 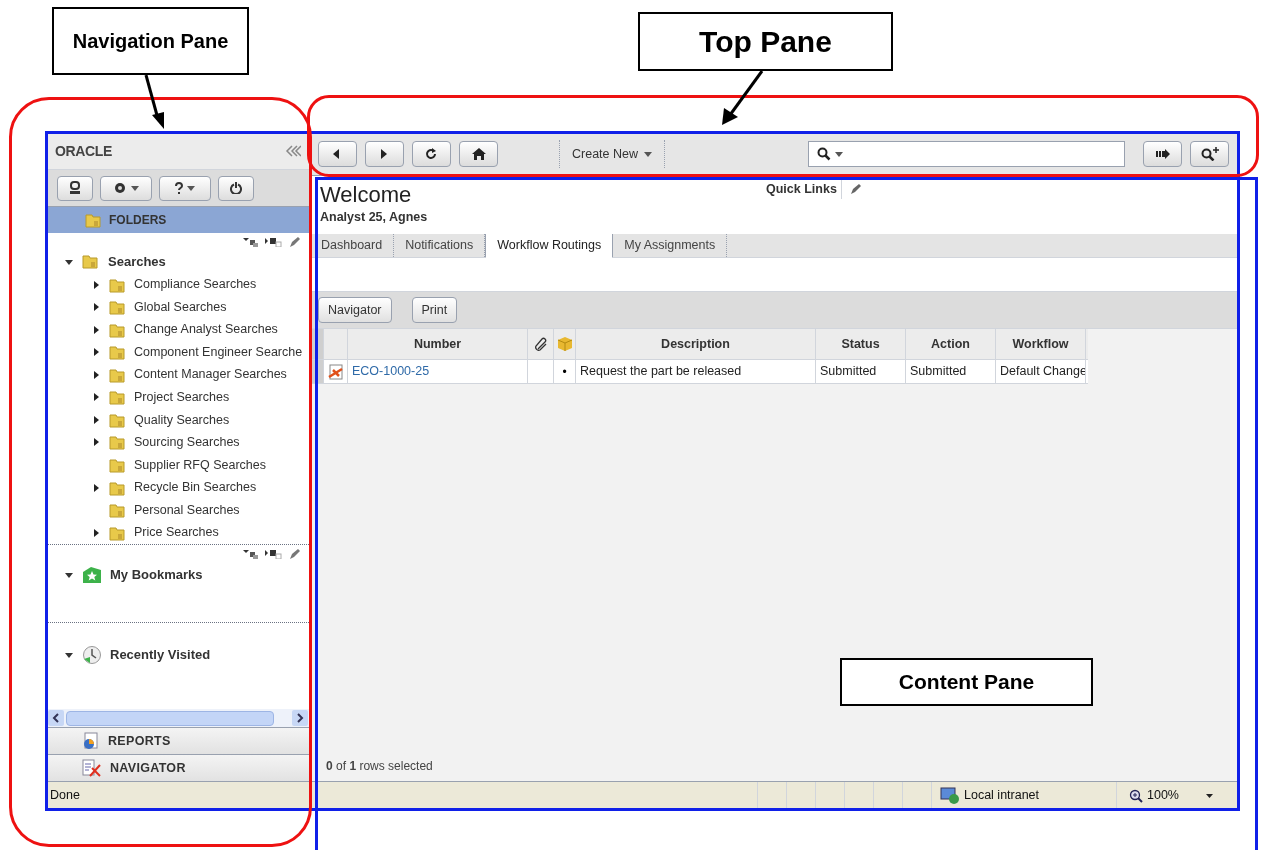 I want to click on callout-label: Navigation Pane, so click(x=150, y=41).